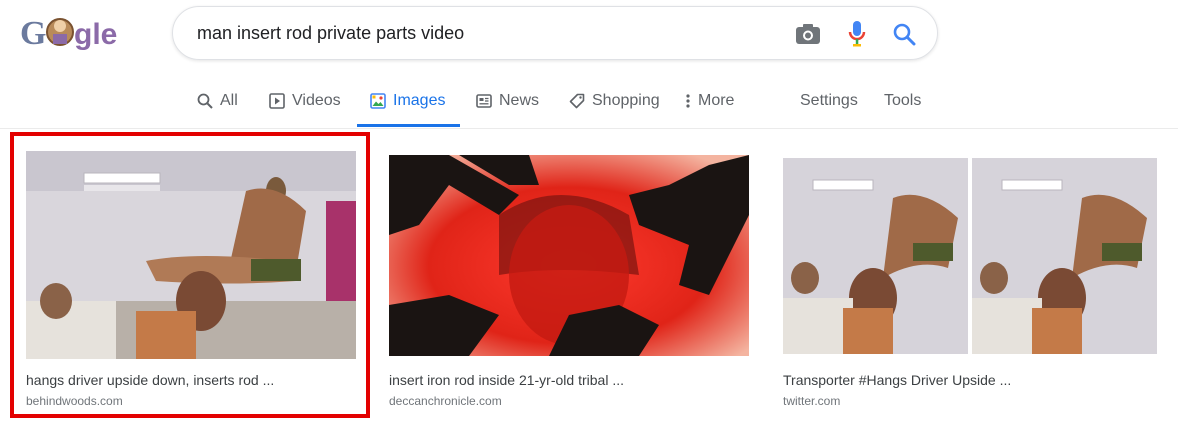 The height and width of the screenshot is (424, 1178). I want to click on tab-all: All, so click(217, 106).